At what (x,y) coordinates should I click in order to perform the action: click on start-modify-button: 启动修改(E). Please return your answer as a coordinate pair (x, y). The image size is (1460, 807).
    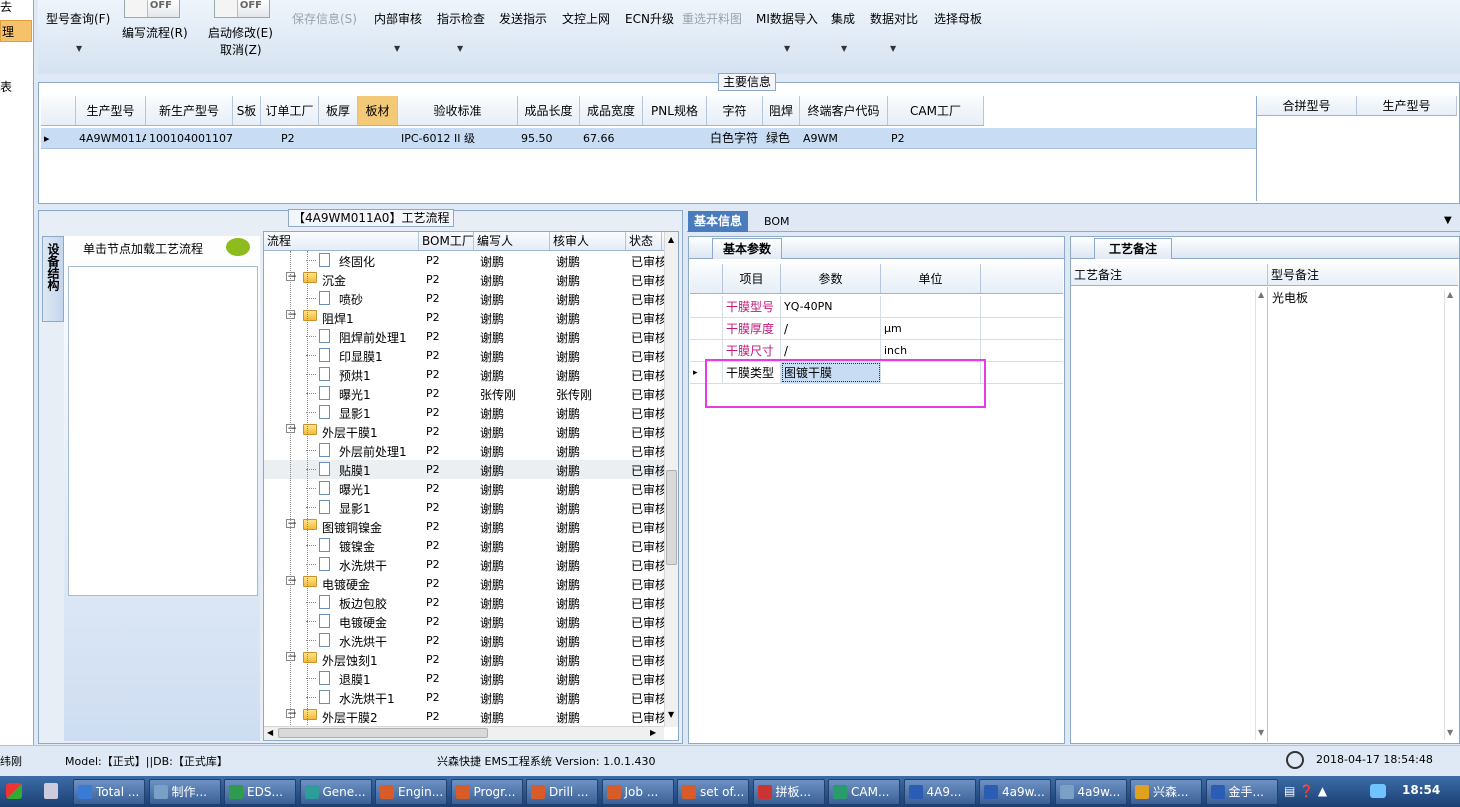
    Looking at the image, I should click on (240, 32).